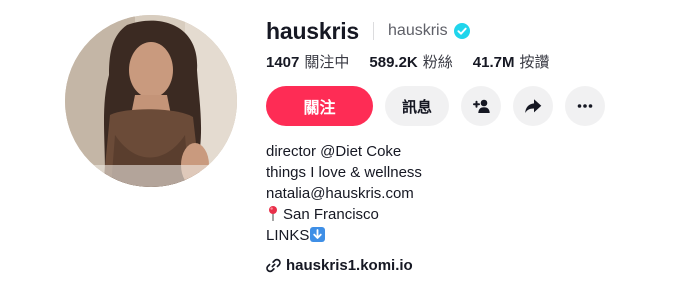 This screenshot has width=677, height=285. I want to click on down-arrow-emoji-icon, so click(318, 234).